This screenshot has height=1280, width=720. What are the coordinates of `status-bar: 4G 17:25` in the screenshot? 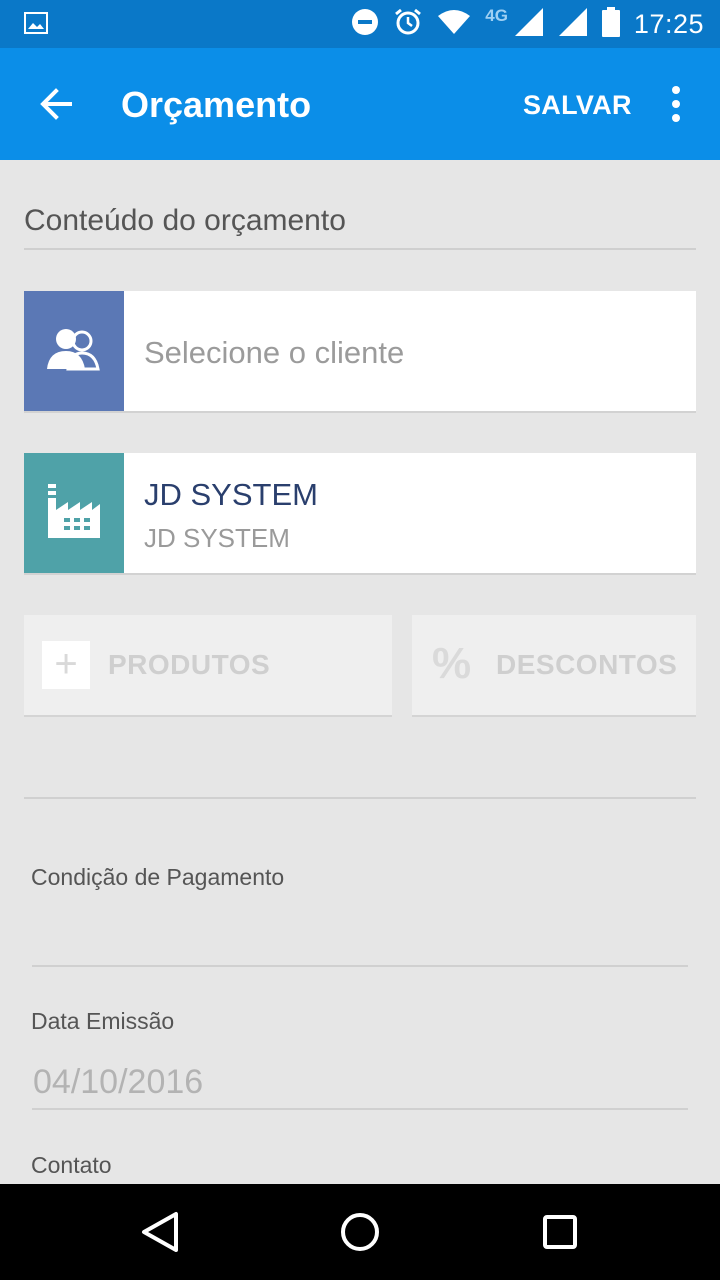 It's located at (360, 24).